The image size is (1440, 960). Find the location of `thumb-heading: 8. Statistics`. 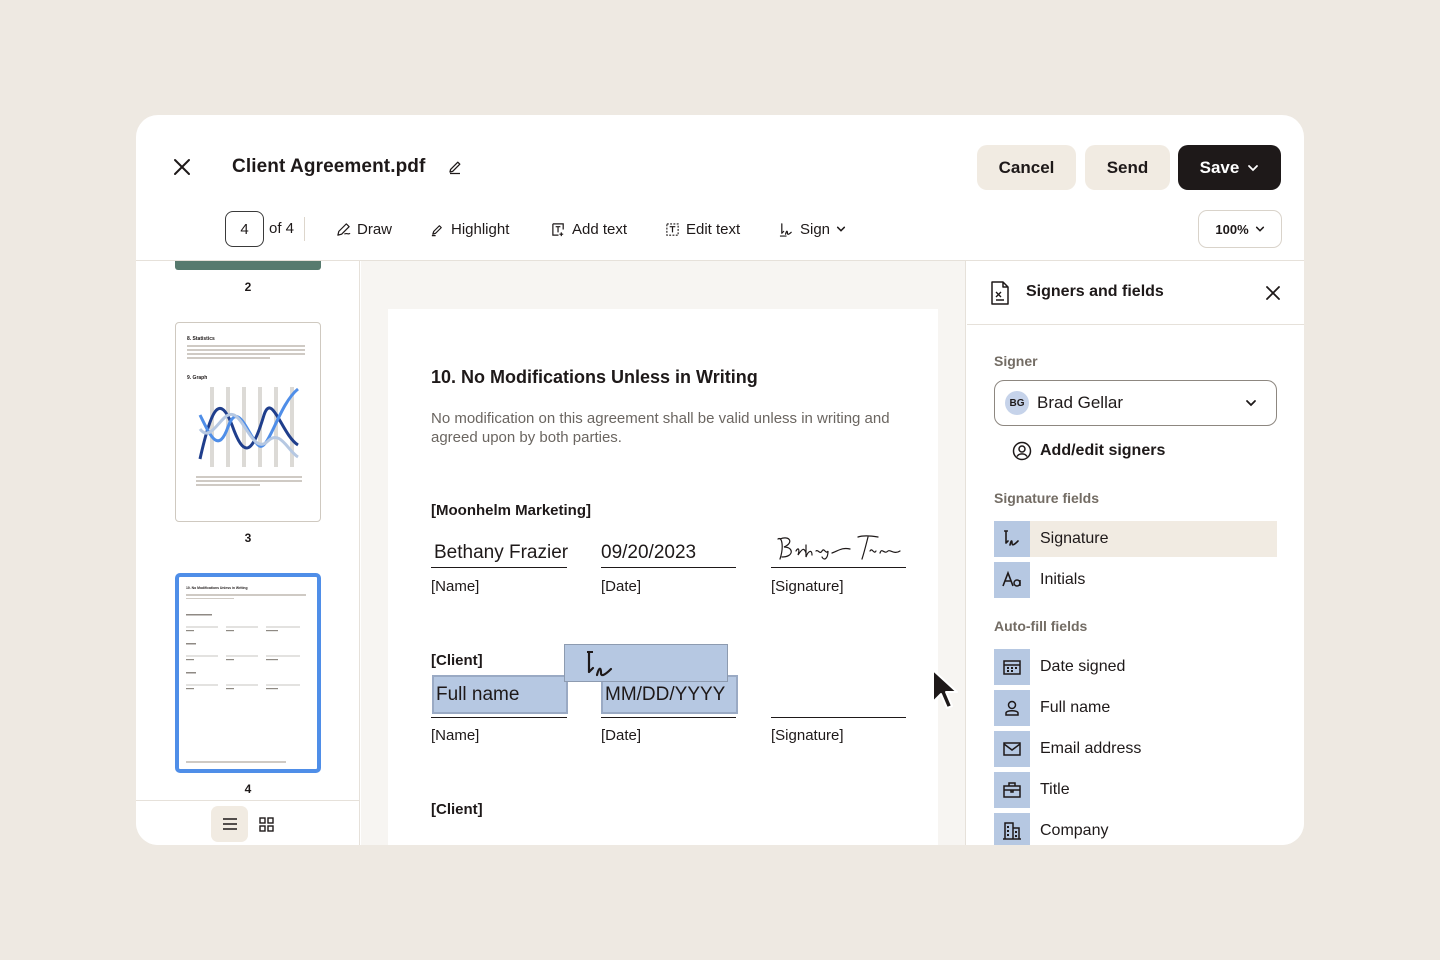

thumb-heading: 8. Statistics is located at coordinates (201, 339).